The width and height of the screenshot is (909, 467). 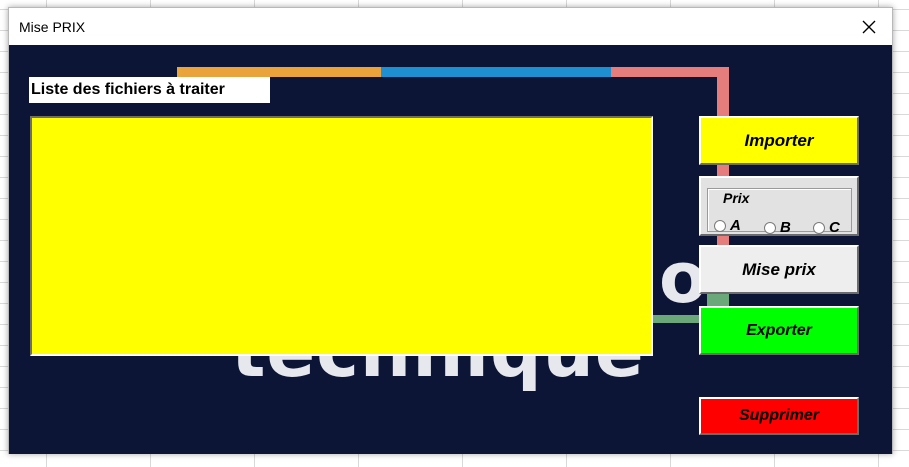 I want to click on title-bar: Mise PRIX, so click(x=450, y=26).